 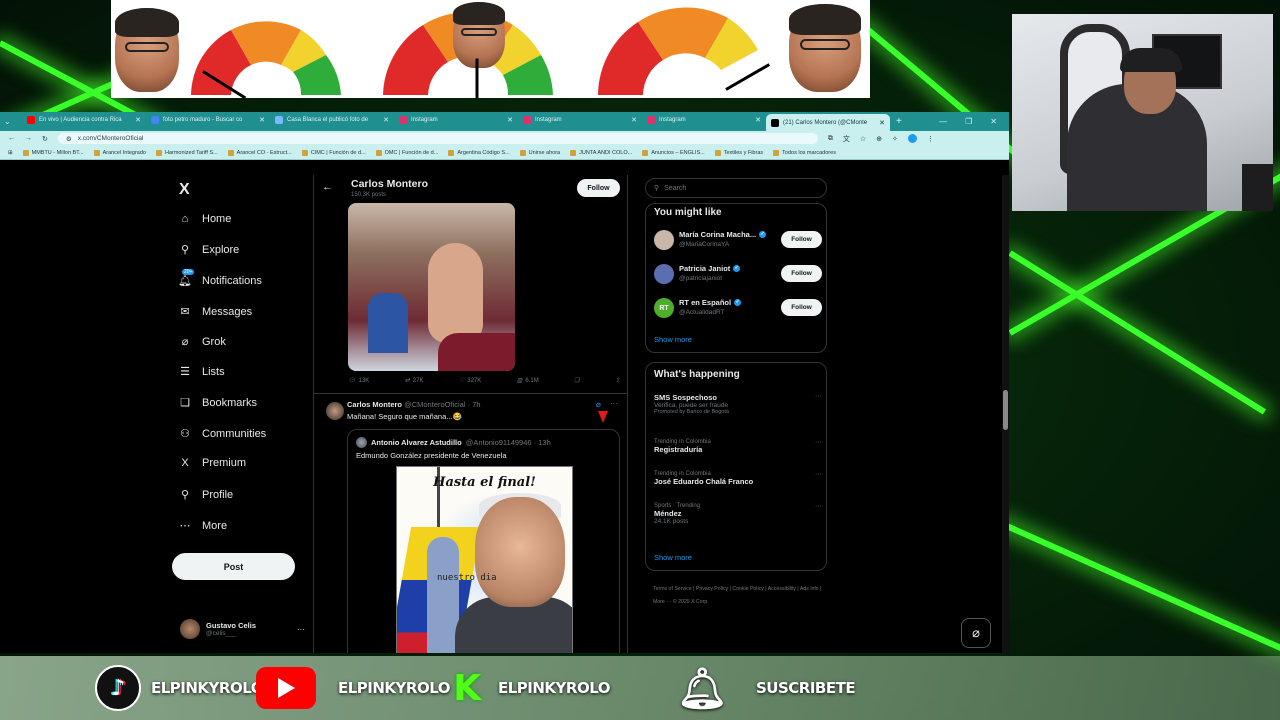 I want to click on whats-happening-show-more: Show more, so click(x=673, y=557).